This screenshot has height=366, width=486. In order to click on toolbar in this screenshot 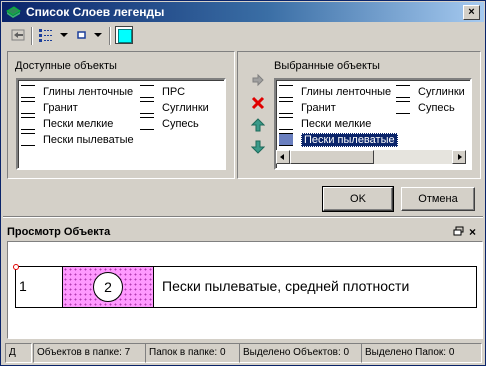, I will do `click(243, 36)`.